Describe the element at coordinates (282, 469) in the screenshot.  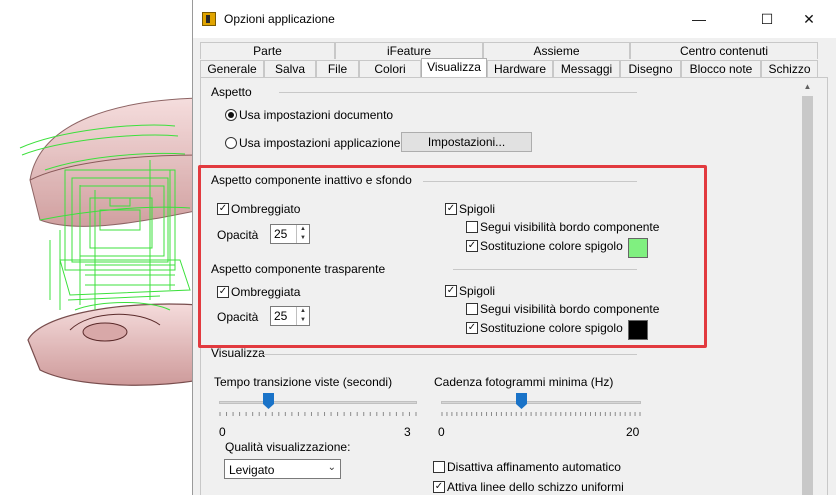
I see `display-quality-select: Levigato ⌄` at that location.